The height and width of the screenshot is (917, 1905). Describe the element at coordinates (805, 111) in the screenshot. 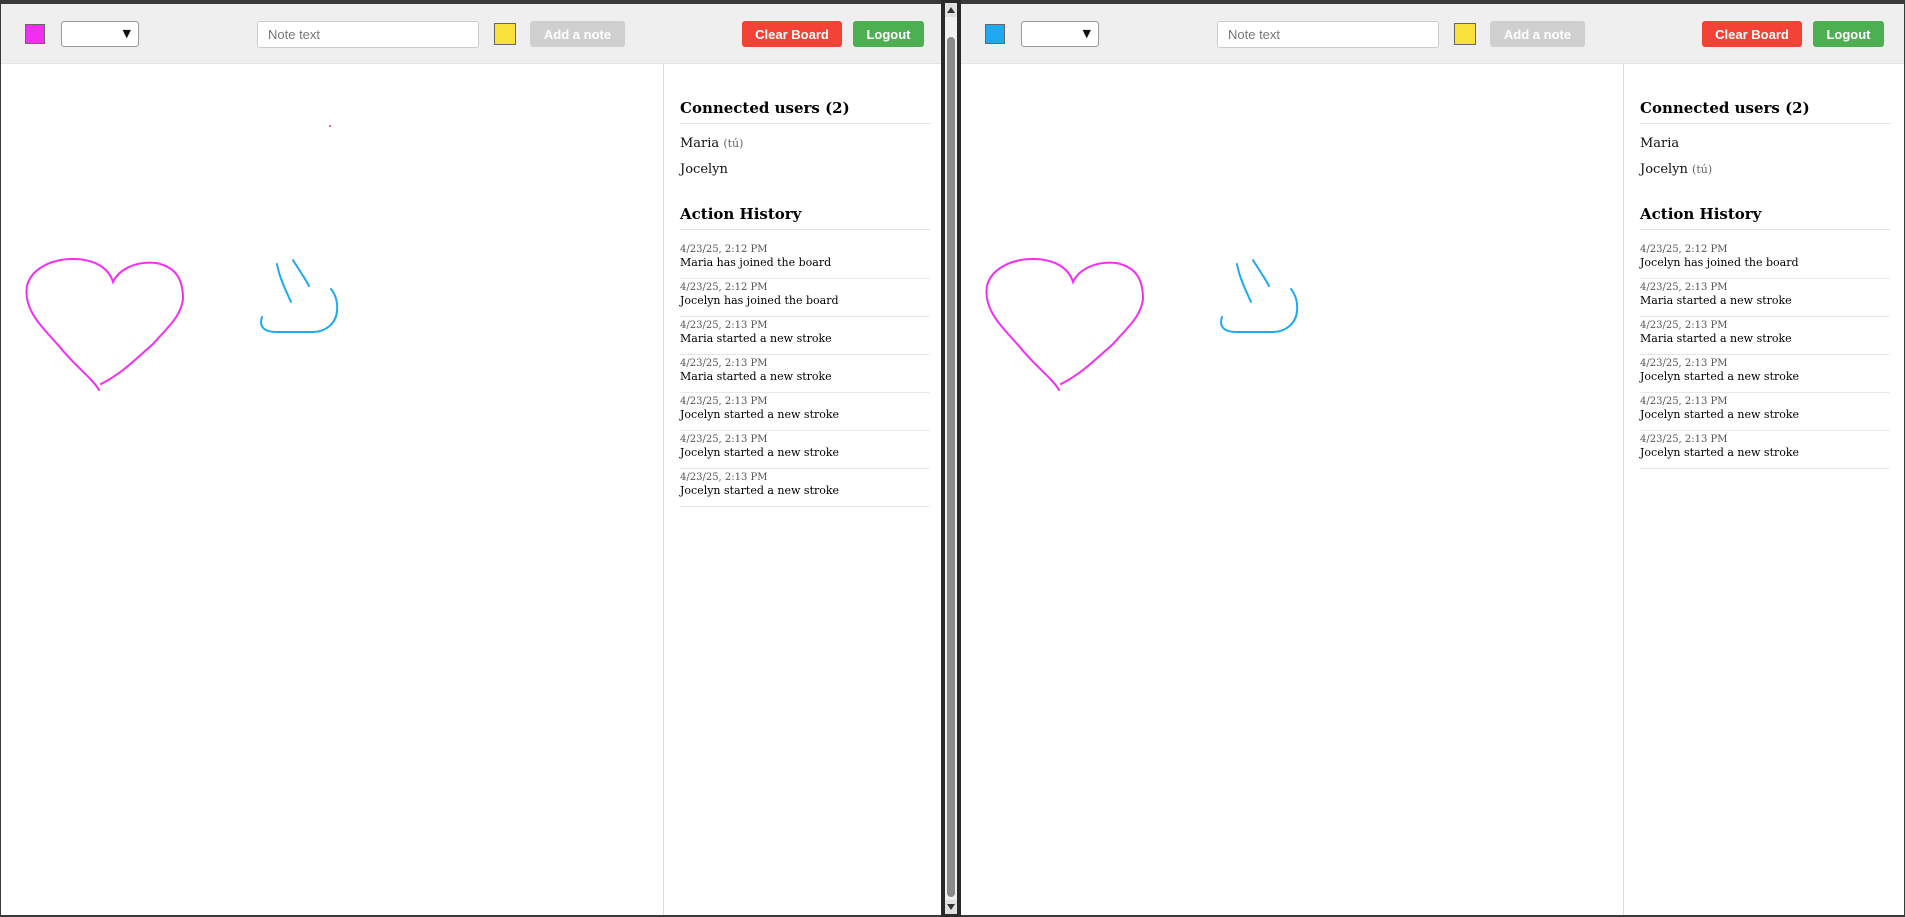

I see `users-title: Connected users (2)` at that location.